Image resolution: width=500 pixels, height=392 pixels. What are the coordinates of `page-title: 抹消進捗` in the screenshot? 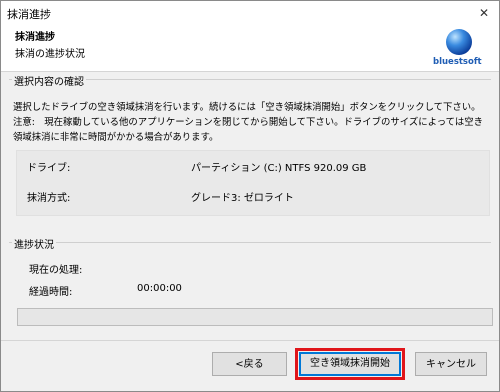 It's located at (35, 37).